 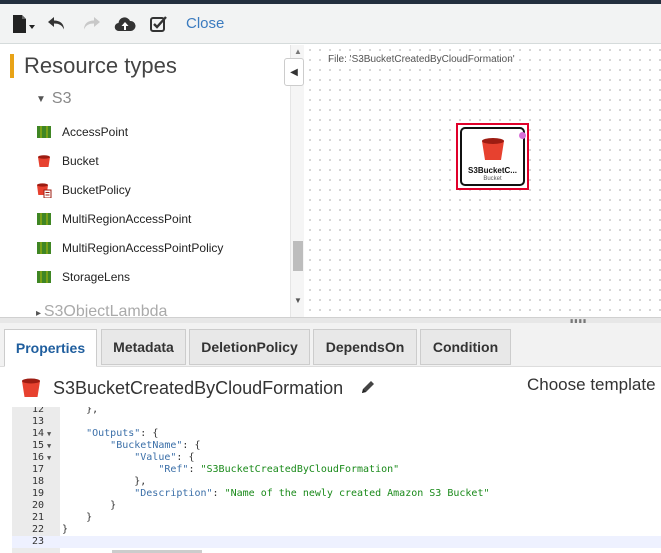 I want to click on code-text: "Ref": "S3BucketCreatedByCloudFormation", so click(x=279, y=469).